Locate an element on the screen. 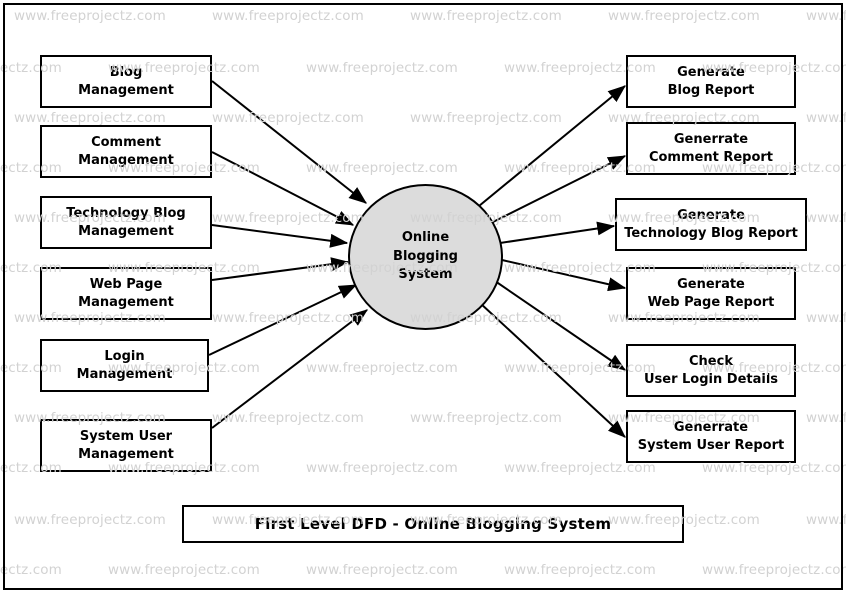 Image resolution: width=846 pixels, height=593 pixels. entity-label: System User Management is located at coordinates (126, 445).